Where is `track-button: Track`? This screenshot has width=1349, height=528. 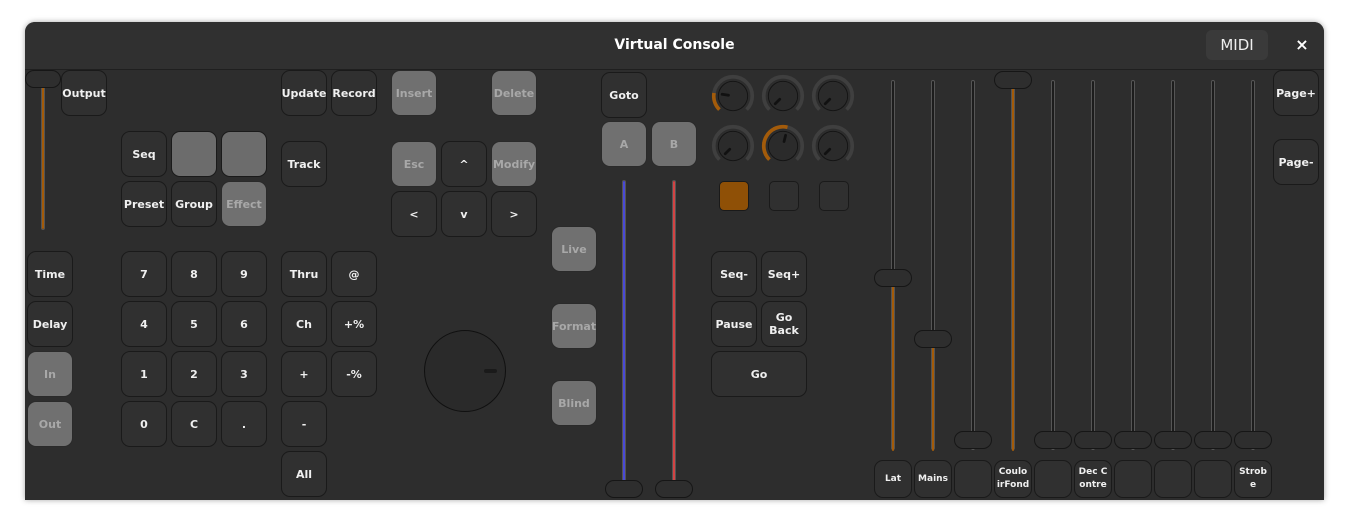 track-button: Track is located at coordinates (304, 164).